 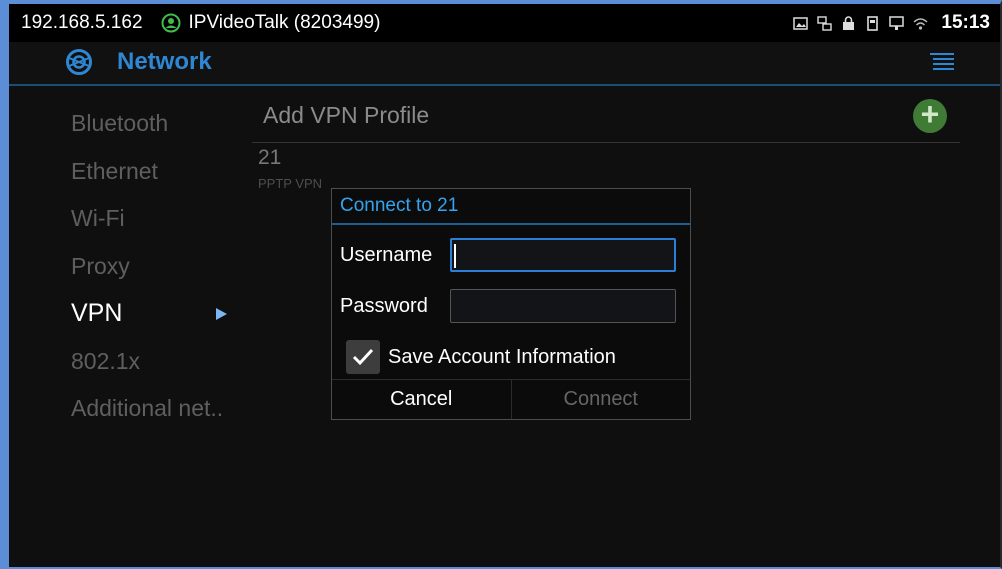 I want to click on plus-icon: +, so click(x=930, y=114).